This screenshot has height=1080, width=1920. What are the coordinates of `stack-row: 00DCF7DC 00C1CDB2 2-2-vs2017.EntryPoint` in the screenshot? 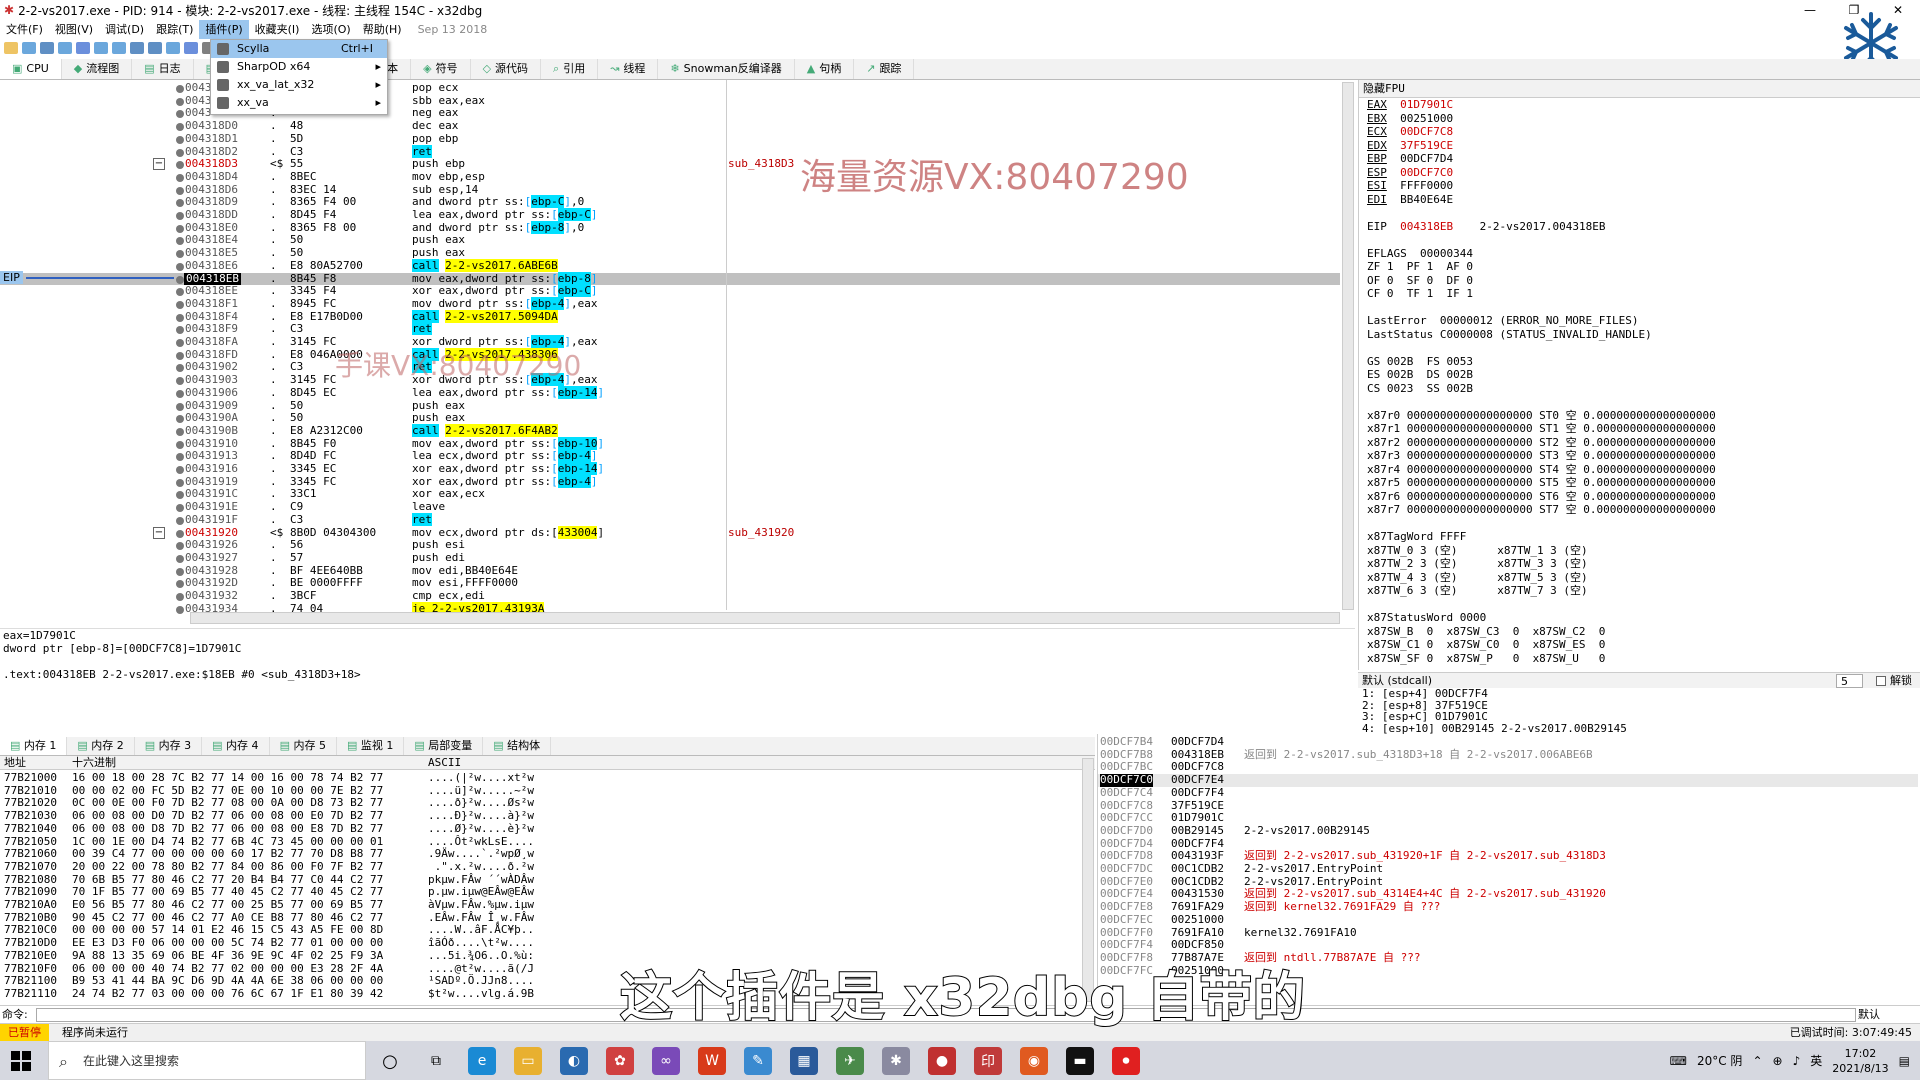 It's located at (1508, 869).